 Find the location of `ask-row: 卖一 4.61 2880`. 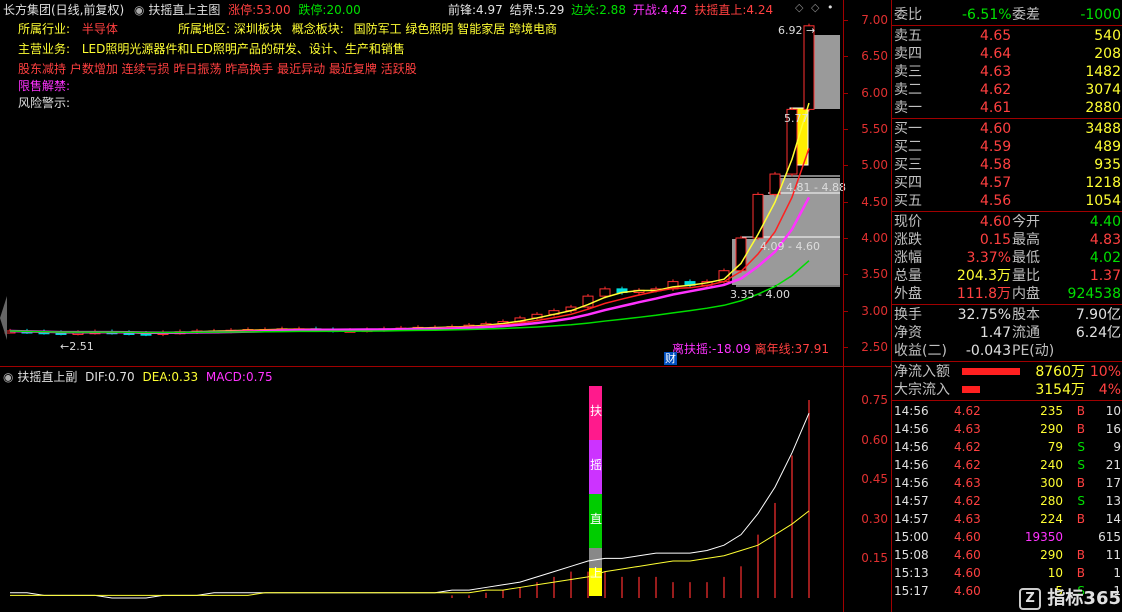

ask-row: 卖一 4.61 2880 is located at coordinates (1007, 108).